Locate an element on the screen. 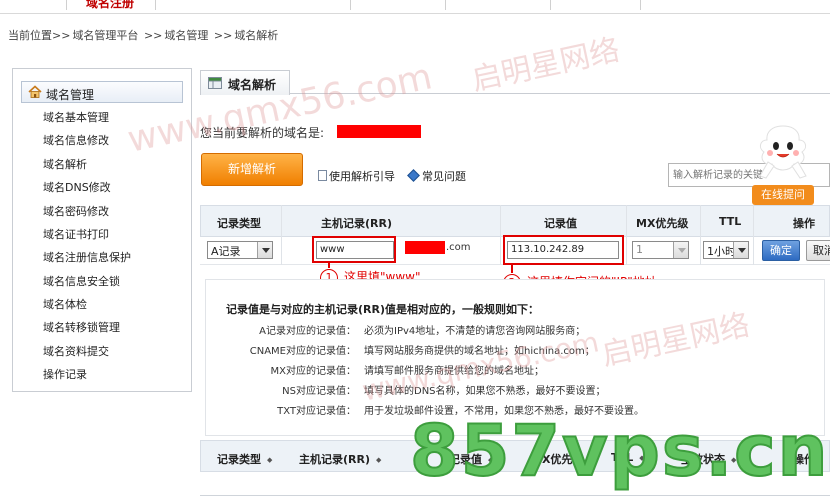 This screenshot has height=500, width=830. online-help-button: 在线提问 is located at coordinates (783, 195).